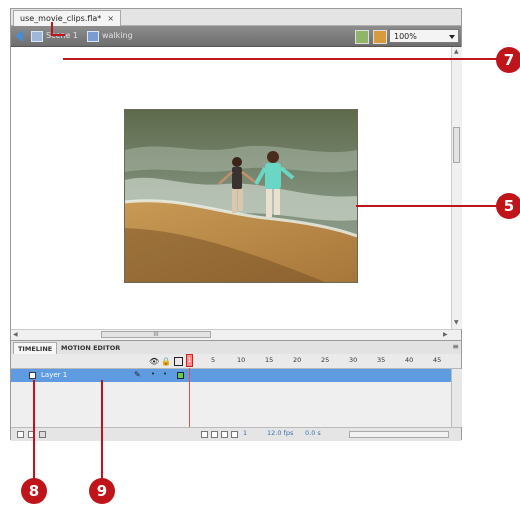  What do you see at coordinates (456, 145) in the screenshot?
I see `vertical-scroll-thumb` at bounding box center [456, 145].